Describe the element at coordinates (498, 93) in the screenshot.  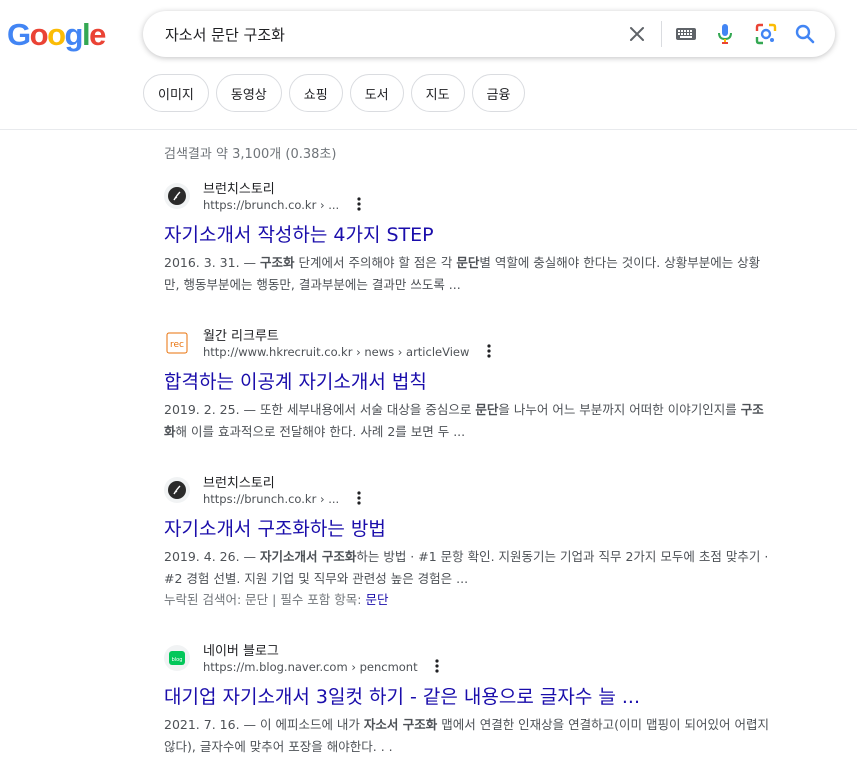
I see `chip-finance: 금융` at that location.